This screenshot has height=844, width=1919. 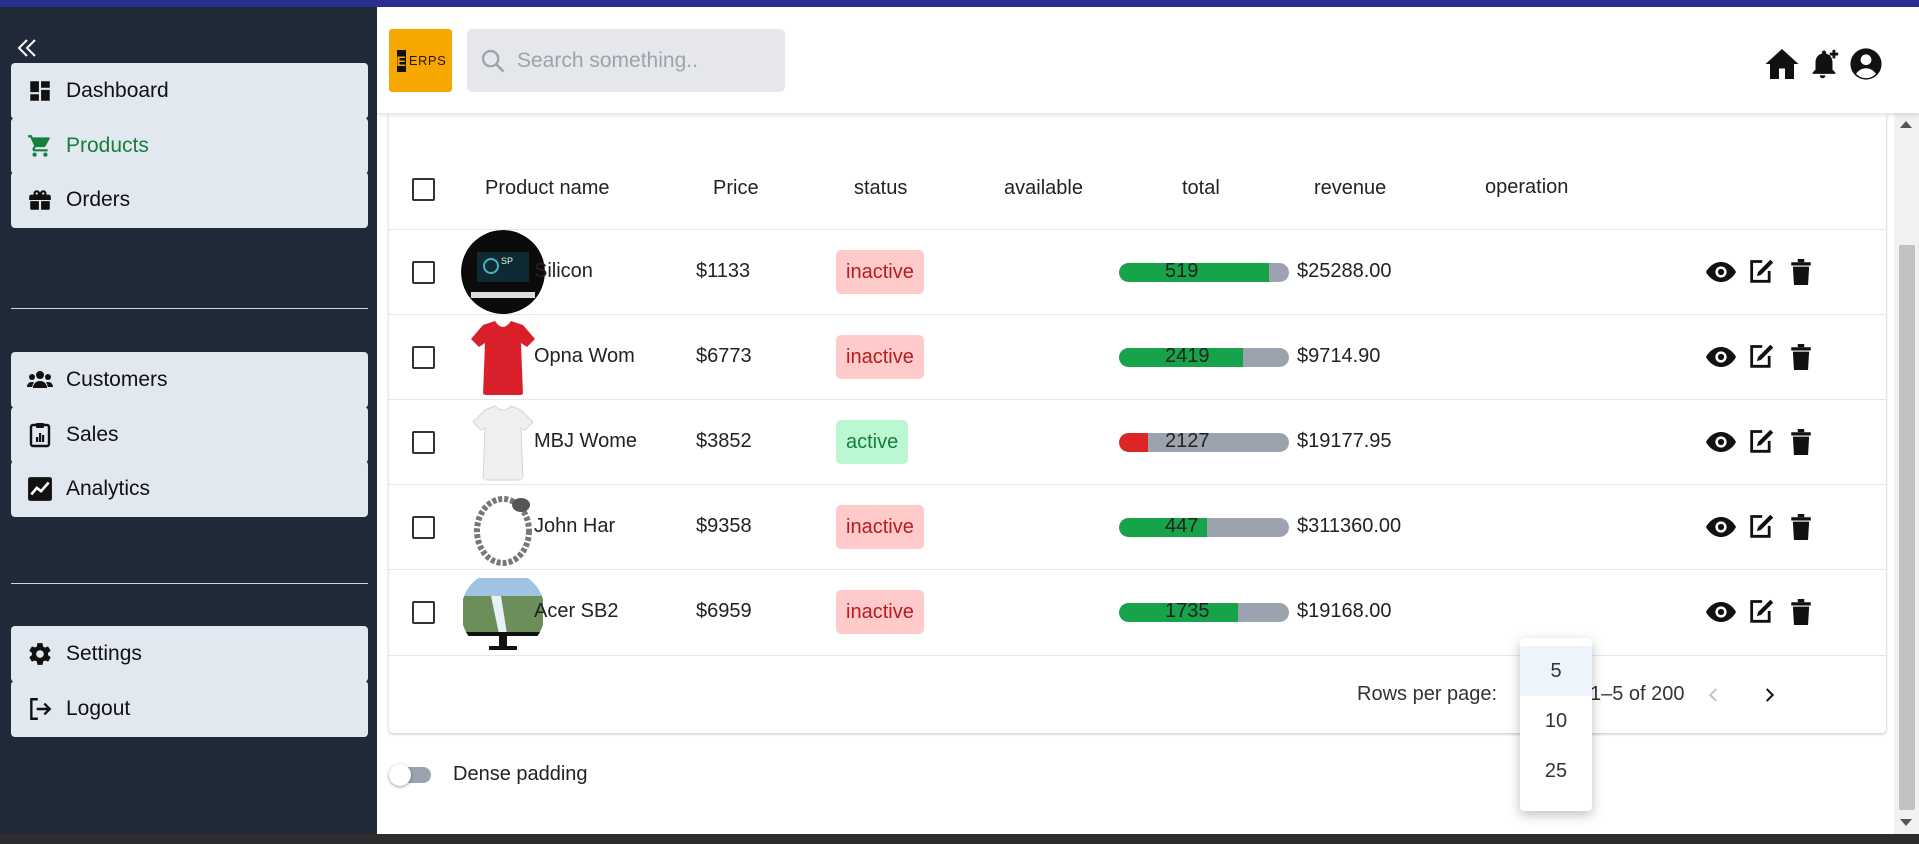 I want to click on table-row: SP Silicon $1133 inactive 519 $25288.00, so click(x=1137, y=271).